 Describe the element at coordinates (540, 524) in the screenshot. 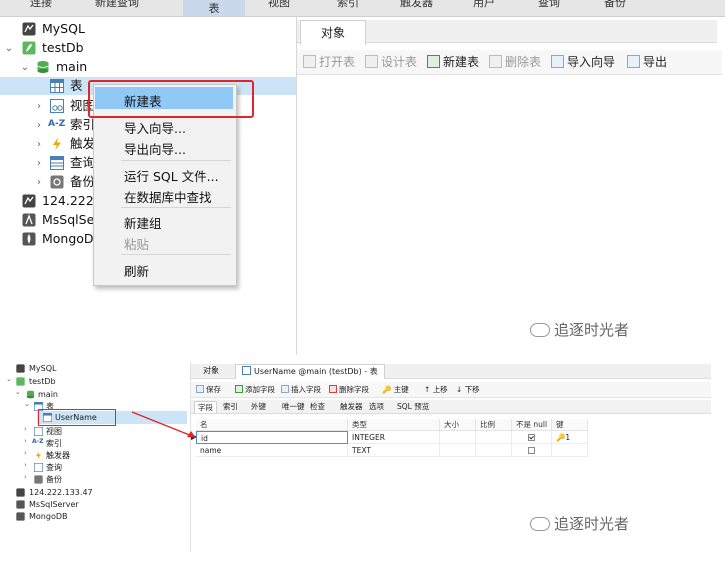

I see `wechat-icon` at that location.